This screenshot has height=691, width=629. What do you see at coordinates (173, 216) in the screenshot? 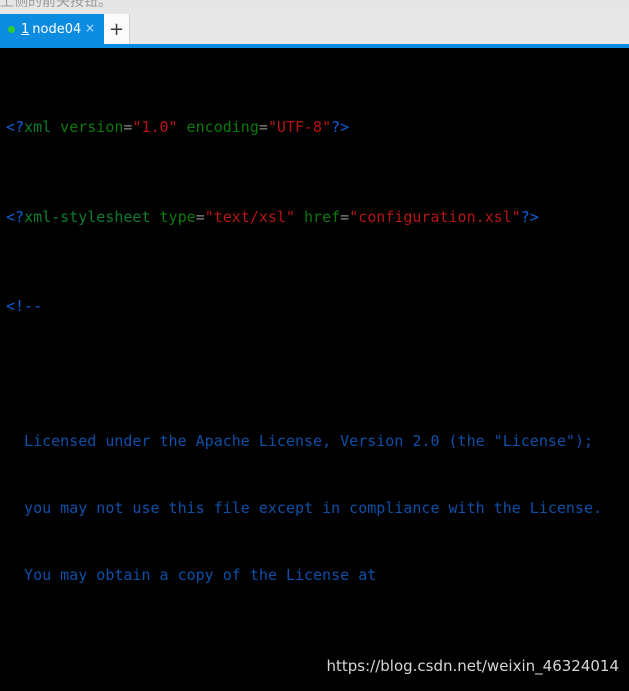
I see `attr-type-name: type` at bounding box center [173, 216].